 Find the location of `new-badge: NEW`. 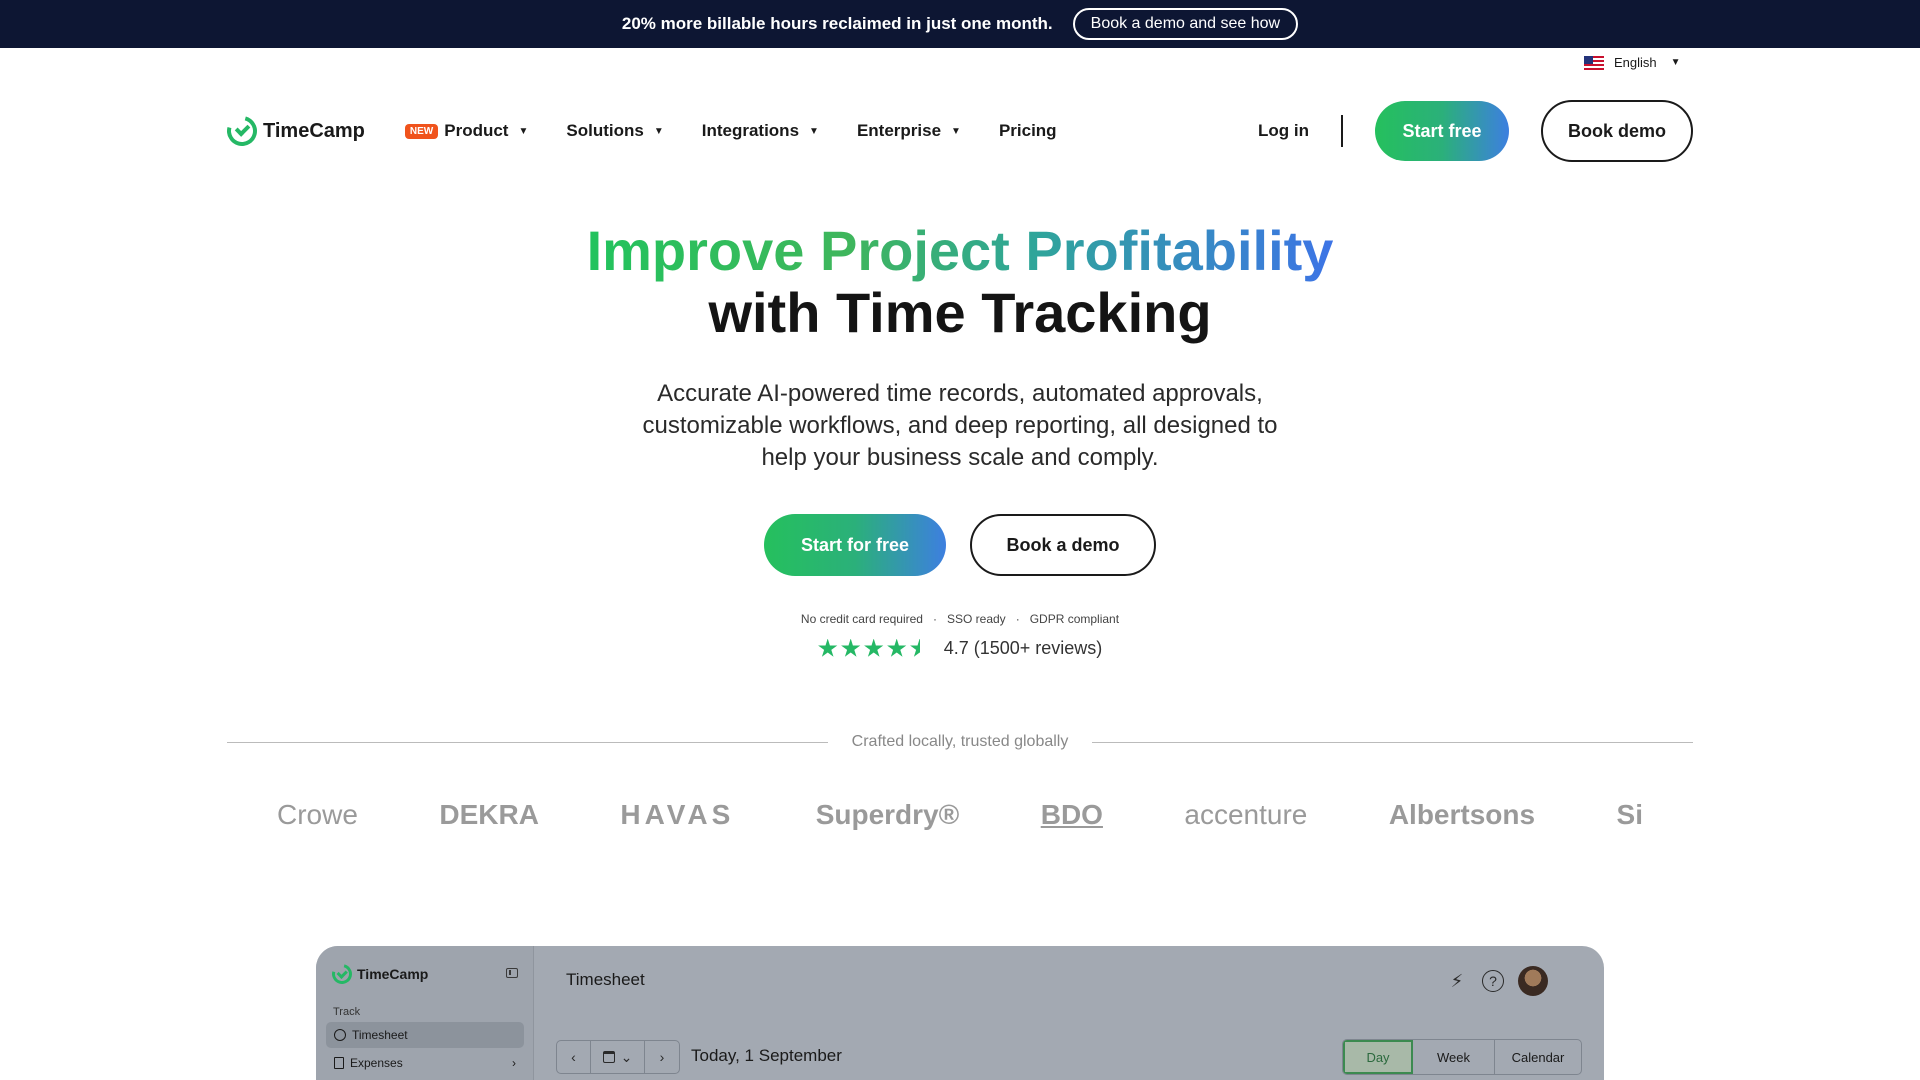

new-badge: NEW is located at coordinates (421, 131).